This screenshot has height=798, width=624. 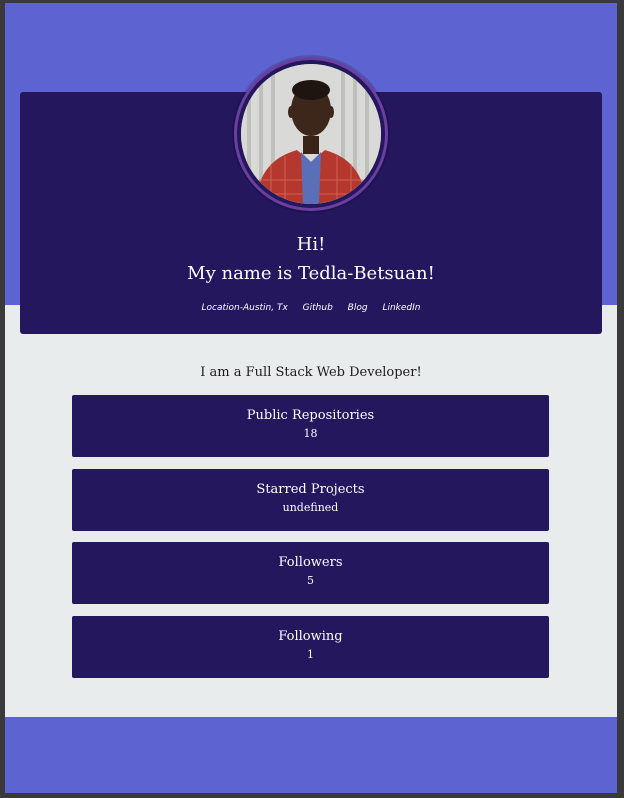 What do you see at coordinates (310, 573) in the screenshot?
I see `stat-card-followers: Followers 5` at bounding box center [310, 573].